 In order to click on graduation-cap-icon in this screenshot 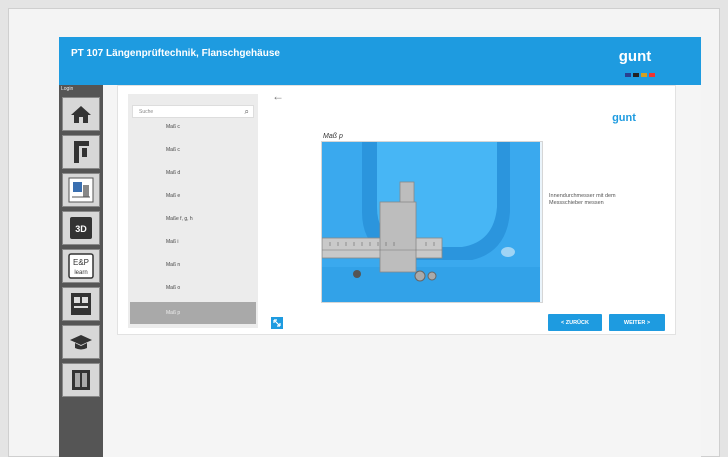, I will do `click(81, 342)`.